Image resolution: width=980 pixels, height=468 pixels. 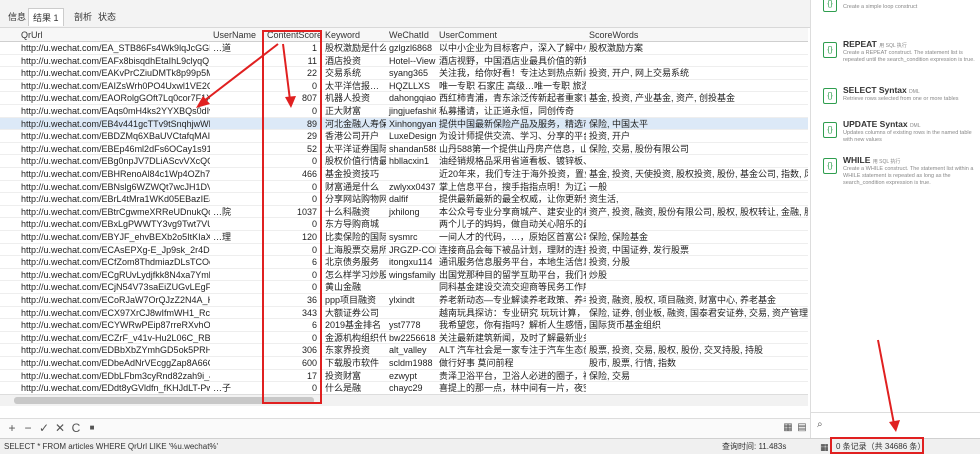 I want to click on tab-status: 状态, so click(x=107, y=17).